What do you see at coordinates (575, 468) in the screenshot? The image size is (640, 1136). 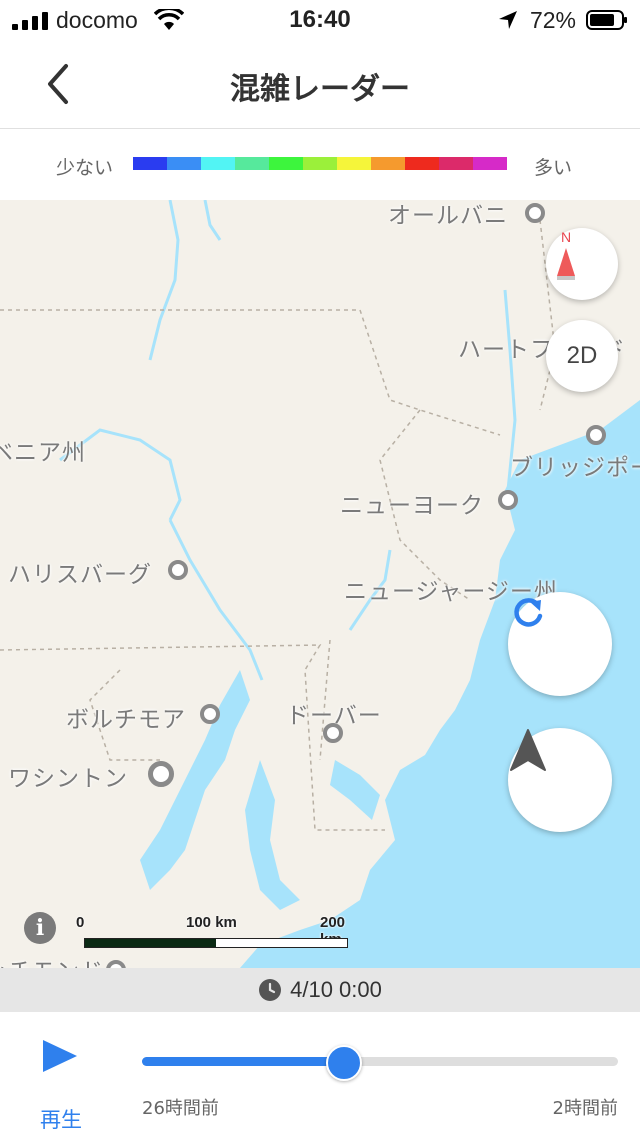 I see `map-label-bridgeport: ブリッジポート` at bounding box center [575, 468].